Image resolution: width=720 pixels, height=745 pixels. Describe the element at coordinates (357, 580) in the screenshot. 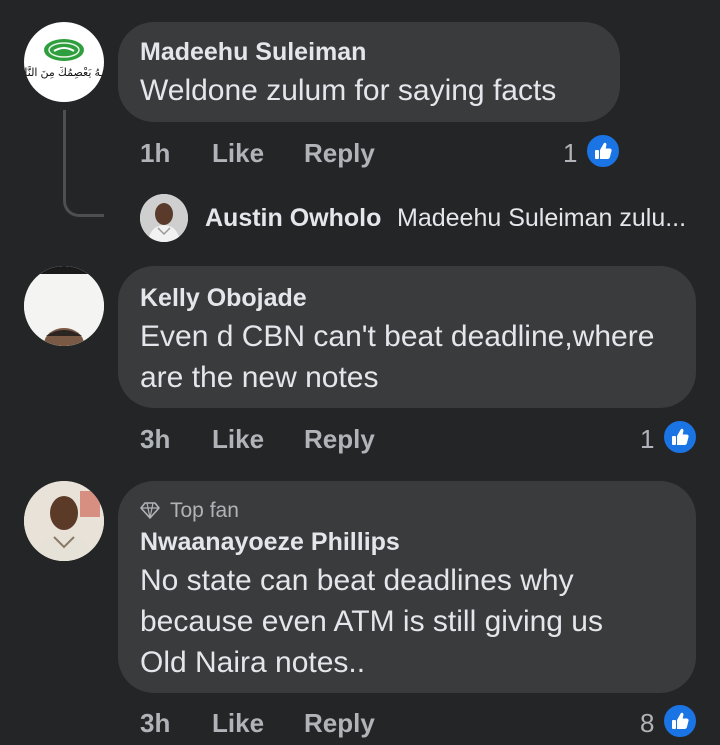

I see `comment-text-line: No state can beat deadlines why` at that location.